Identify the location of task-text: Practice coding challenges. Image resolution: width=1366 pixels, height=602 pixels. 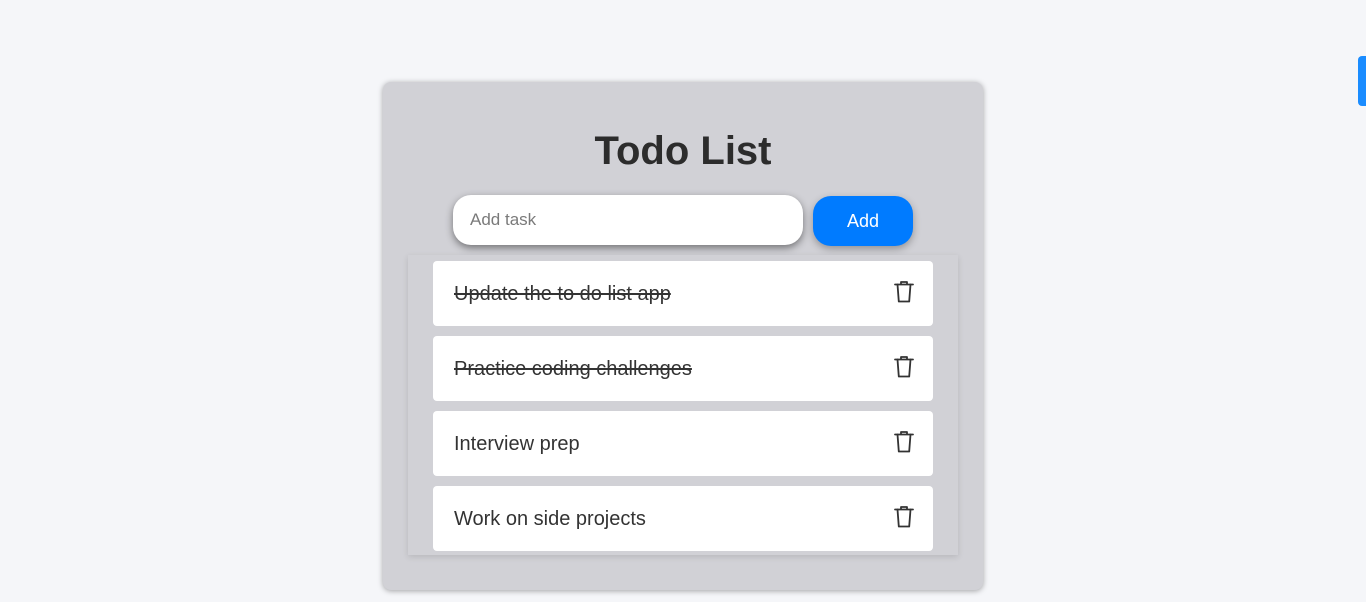
(573, 369).